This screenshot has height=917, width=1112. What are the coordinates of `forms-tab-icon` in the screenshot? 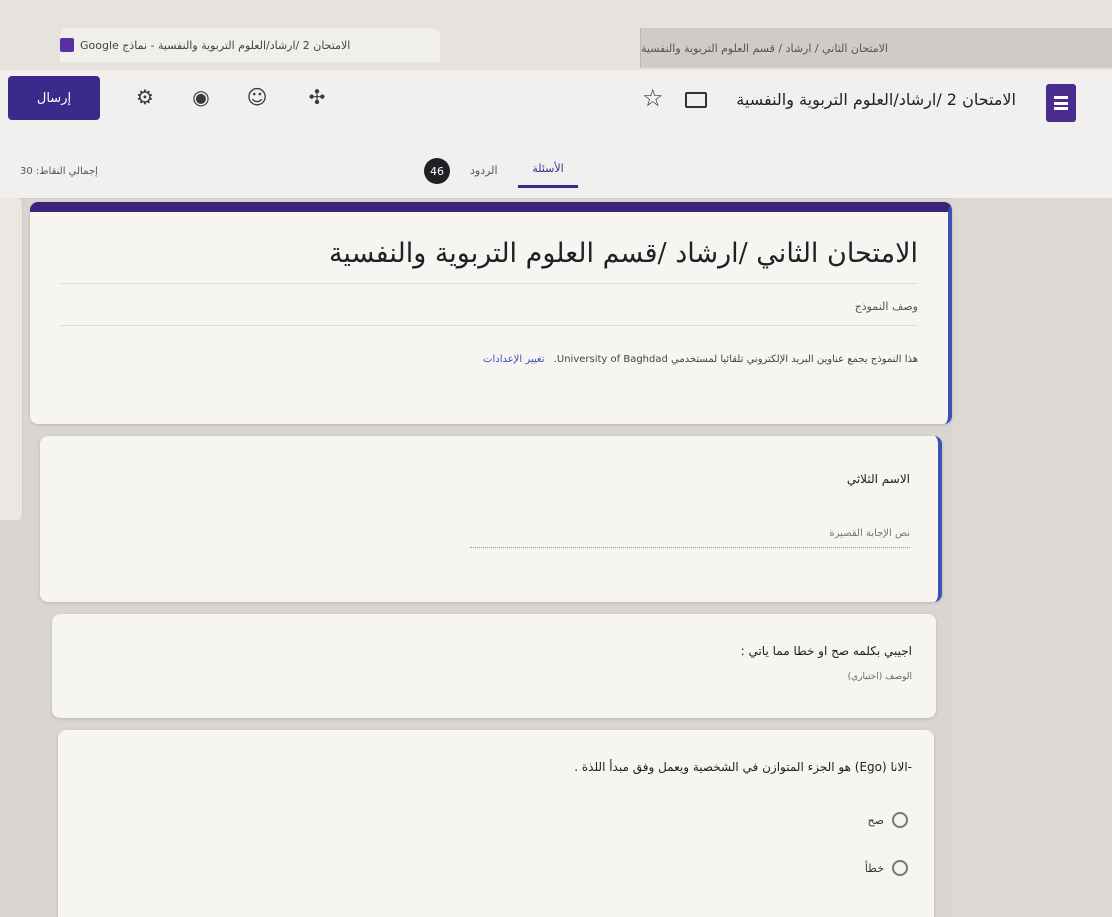 It's located at (67, 45).